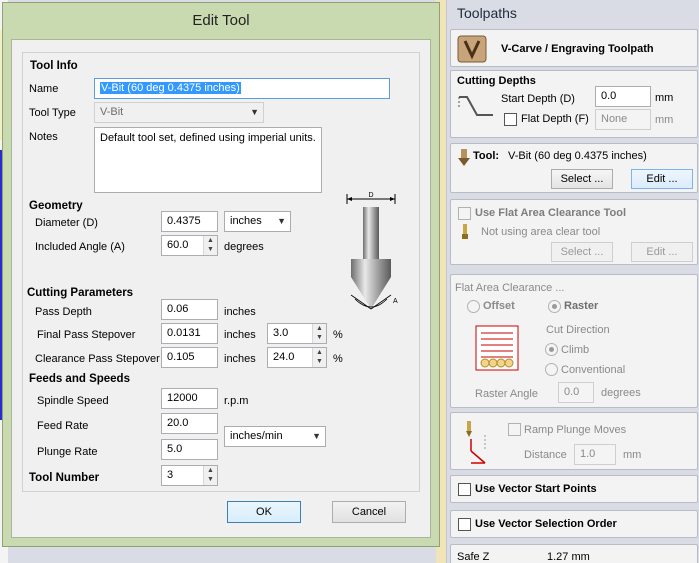 This screenshot has width=699, height=563. I want to click on vector-start-checkbox, so click(464, 489).